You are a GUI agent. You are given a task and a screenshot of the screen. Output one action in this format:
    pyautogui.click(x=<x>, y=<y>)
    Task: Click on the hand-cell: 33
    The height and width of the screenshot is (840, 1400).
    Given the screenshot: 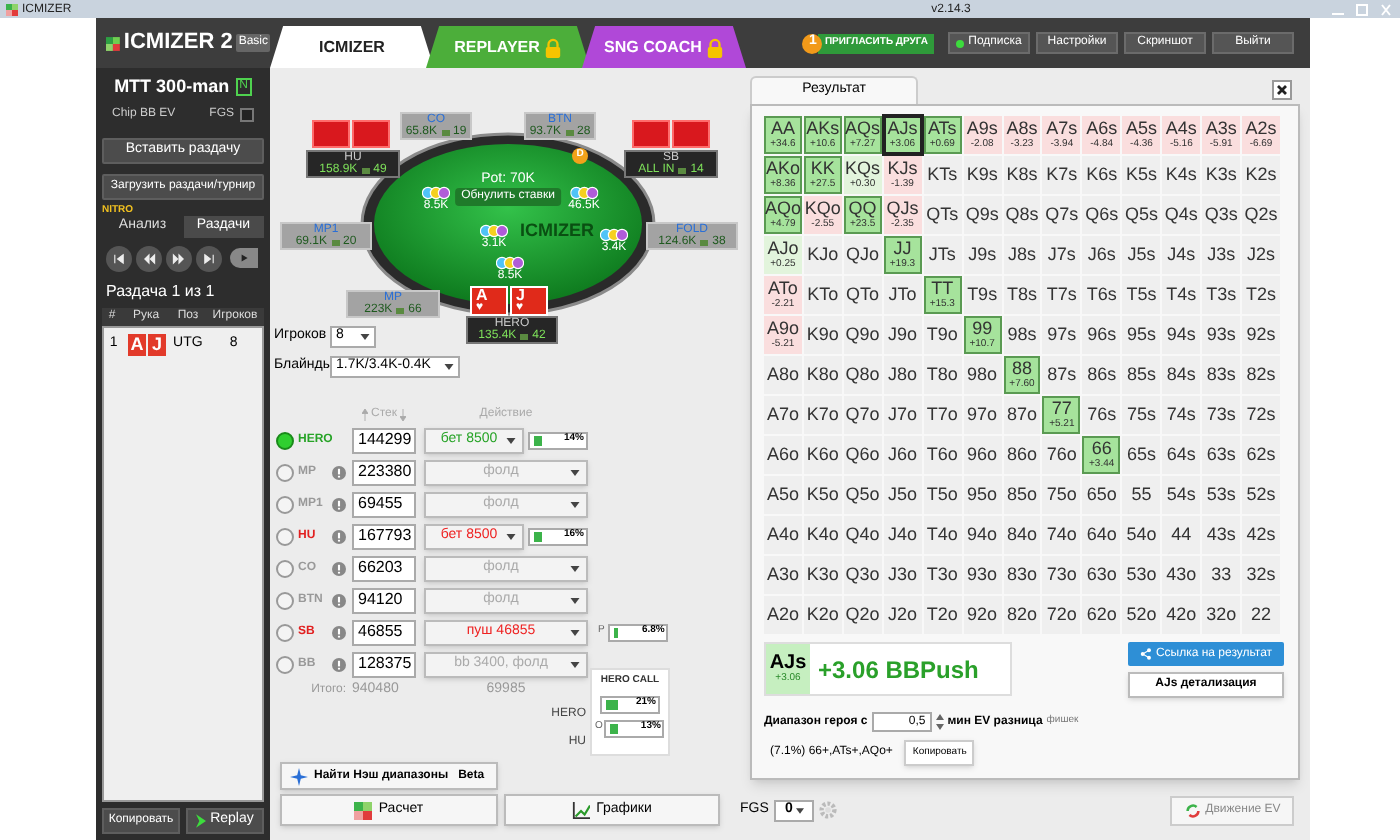 What is the action you would take?
    pyautogui.click(x=1221, y=575)
    